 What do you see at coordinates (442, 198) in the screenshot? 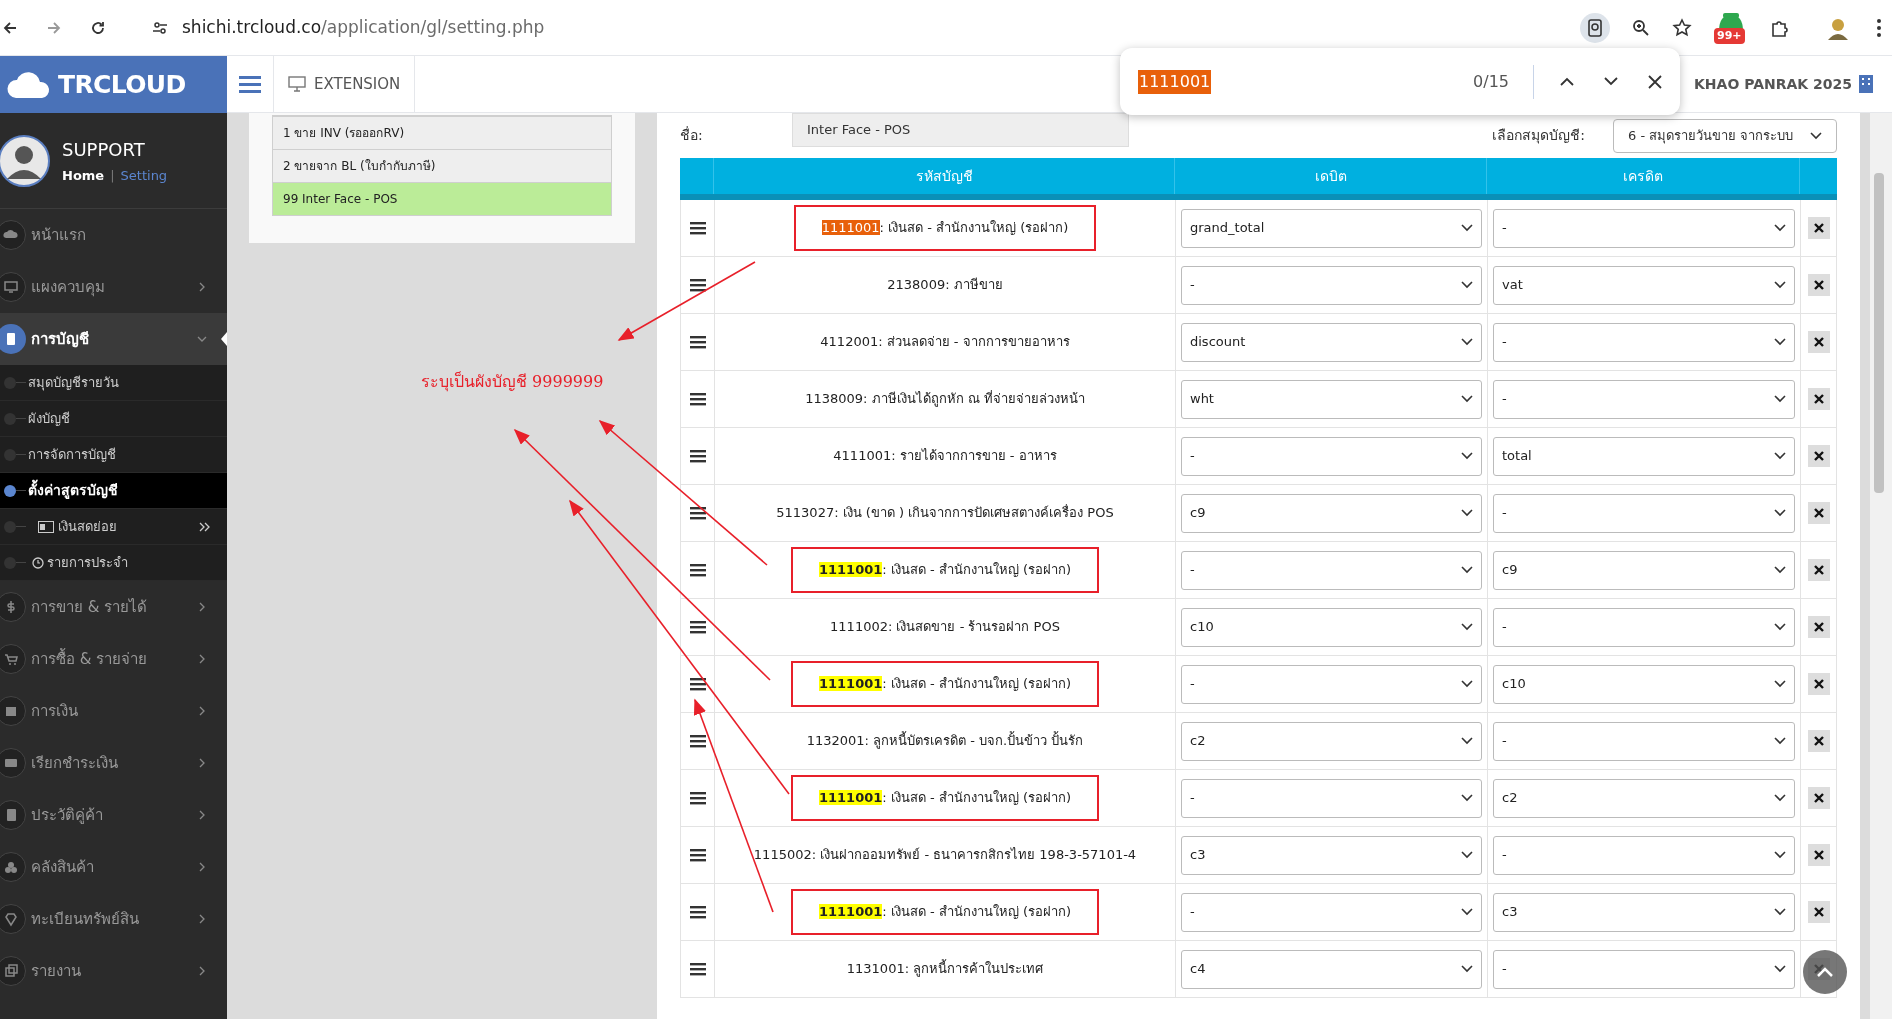
I see `formula-item: 99 Inter Face - POS` at bounding box center [442, 198].